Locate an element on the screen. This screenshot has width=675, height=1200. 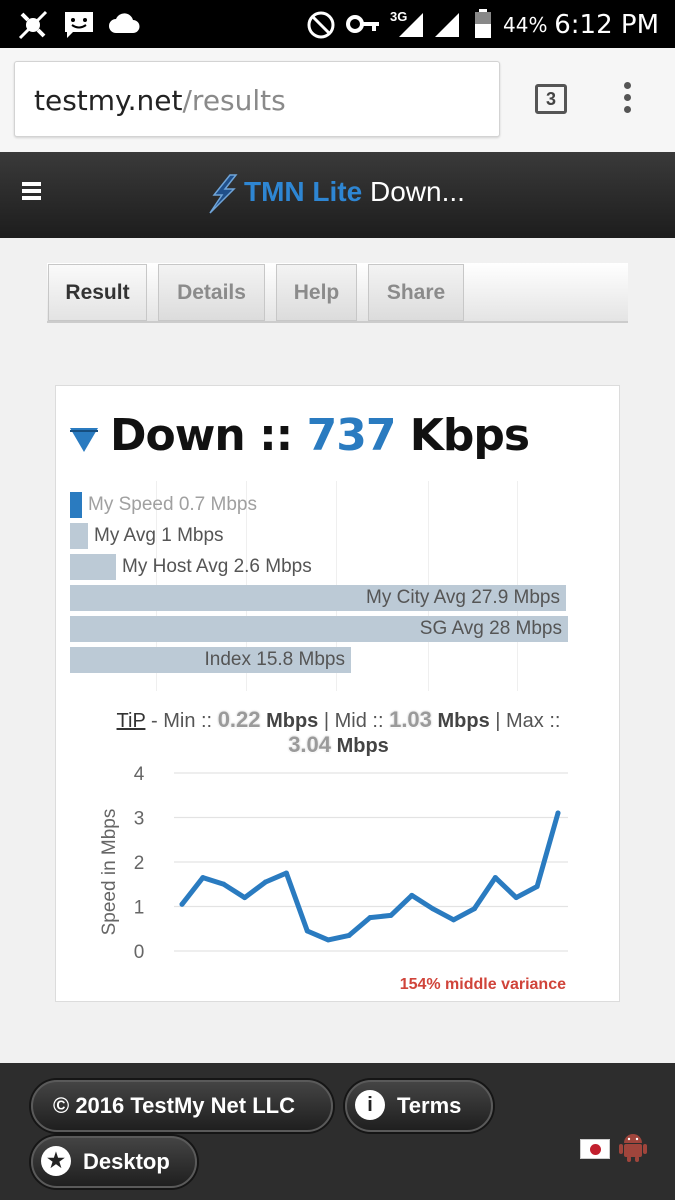
y-tick-label: 3 is located at coordinates (139, 819).